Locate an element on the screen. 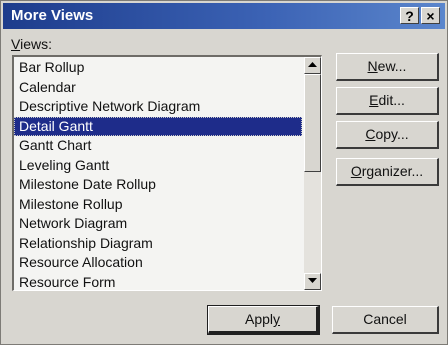 Image resolution: width=448 pixels, height=345 pixels. view-list-item: Leveling Gantt is located at coordinates (158, 166).